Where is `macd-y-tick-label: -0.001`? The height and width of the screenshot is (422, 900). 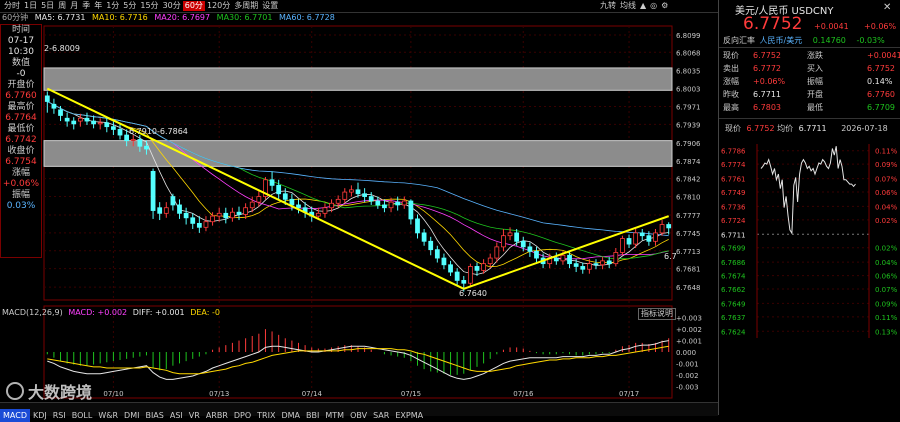
macd-y-tick-label: -0.001 is located at coordinates (687, 364).